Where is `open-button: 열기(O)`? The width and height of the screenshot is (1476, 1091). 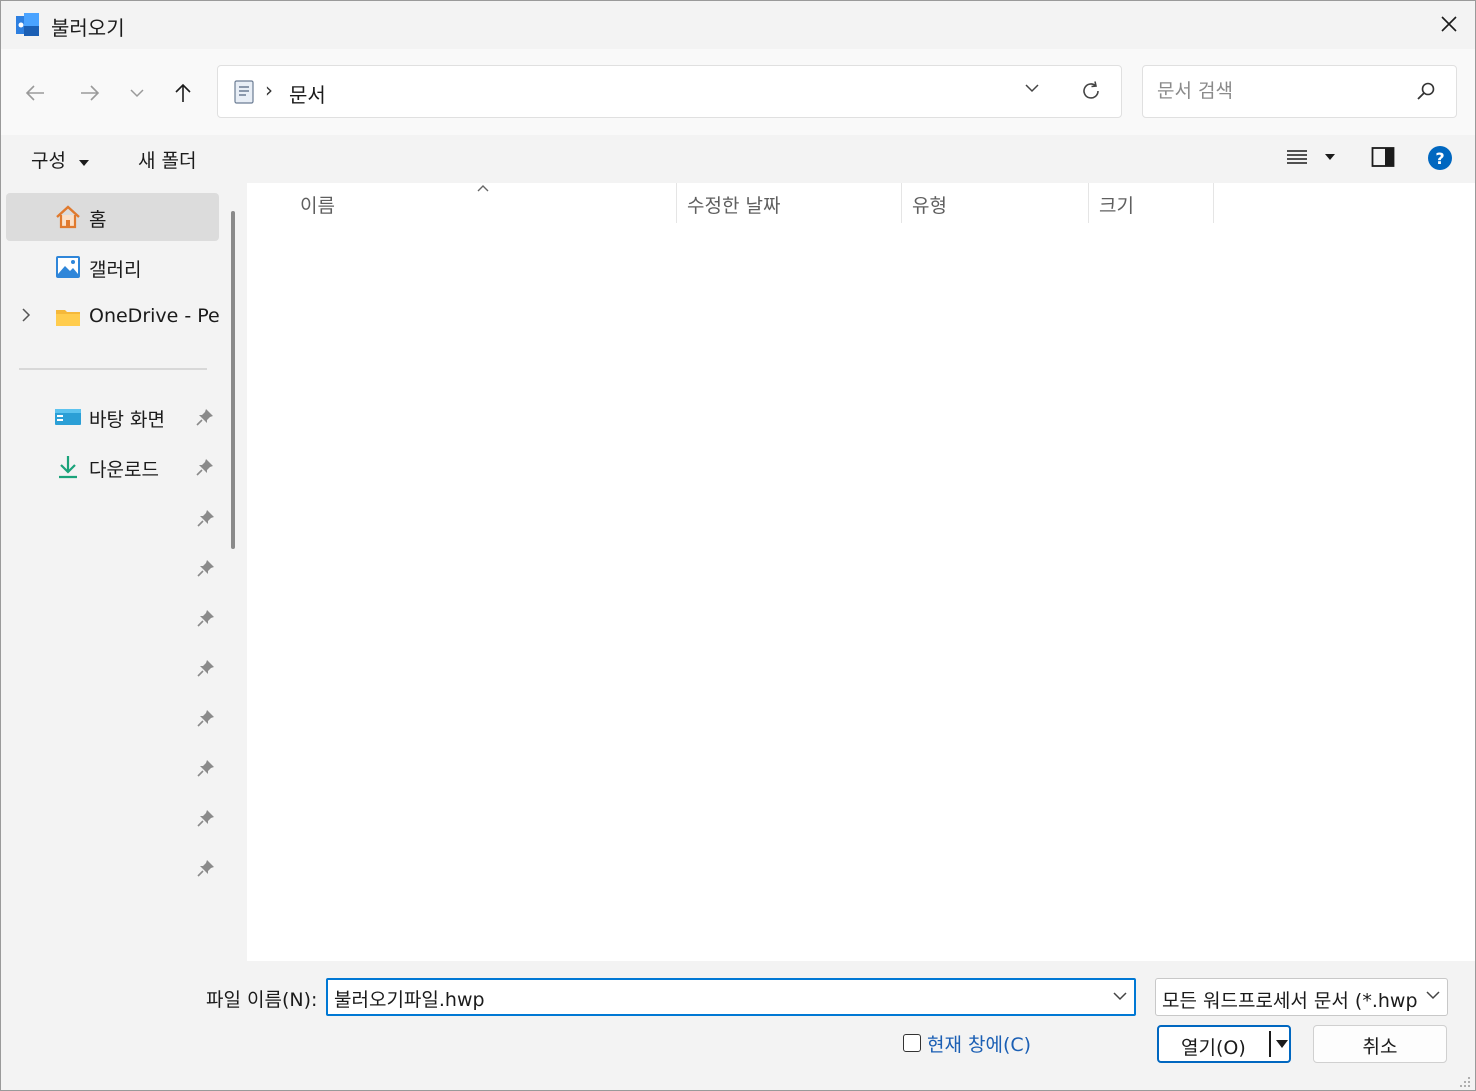
open-button: 열기(O) is located at coordinates (1224, 1044).